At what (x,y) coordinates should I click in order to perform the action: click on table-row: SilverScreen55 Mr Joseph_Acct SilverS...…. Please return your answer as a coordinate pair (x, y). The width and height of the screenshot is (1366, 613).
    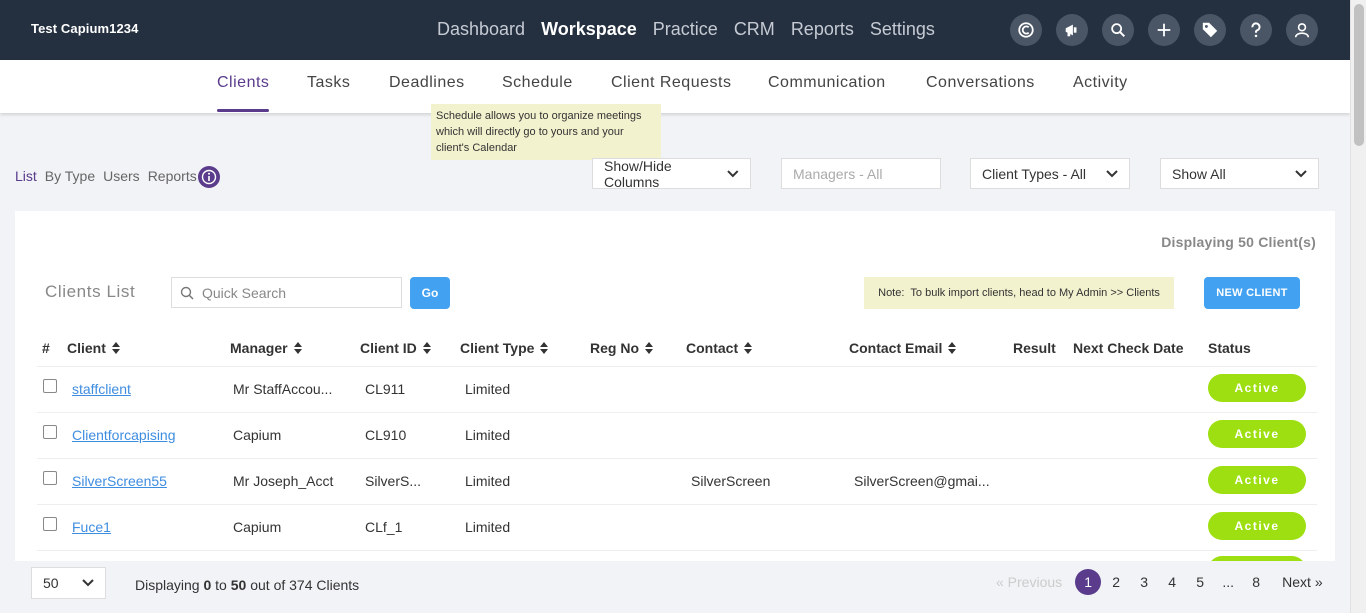
    Looking at the image, I should click on (677, 482).